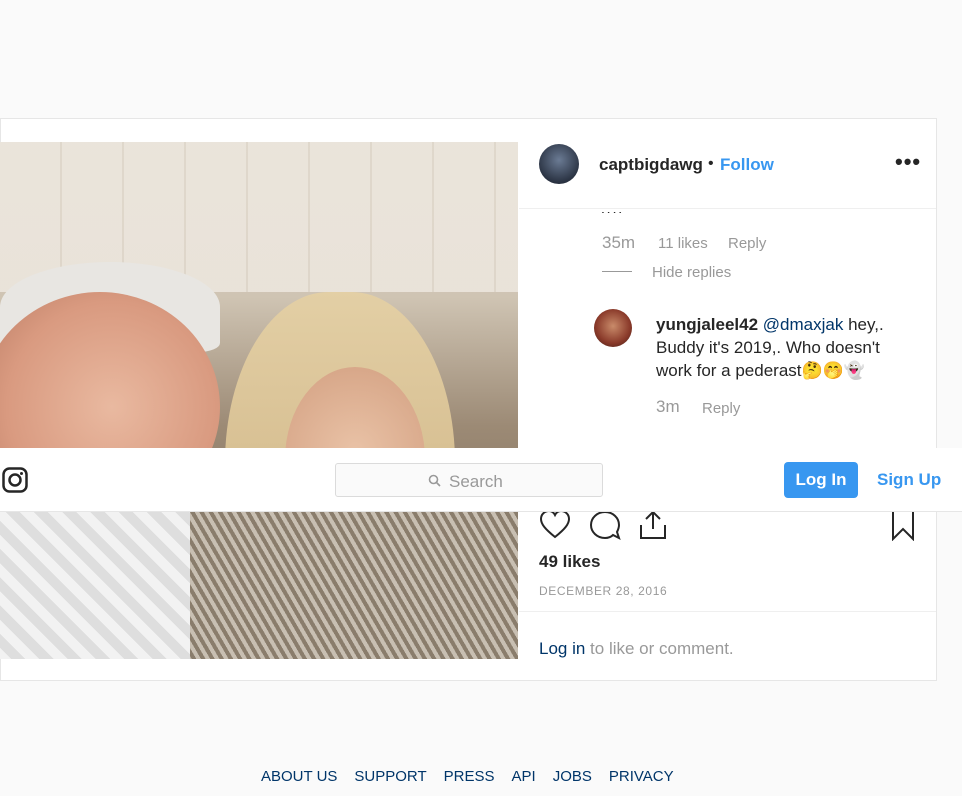 The image size is (962, 796). Describe the element at coordinates (434, 480) in the screenshot. I see `search-icon` at that location.